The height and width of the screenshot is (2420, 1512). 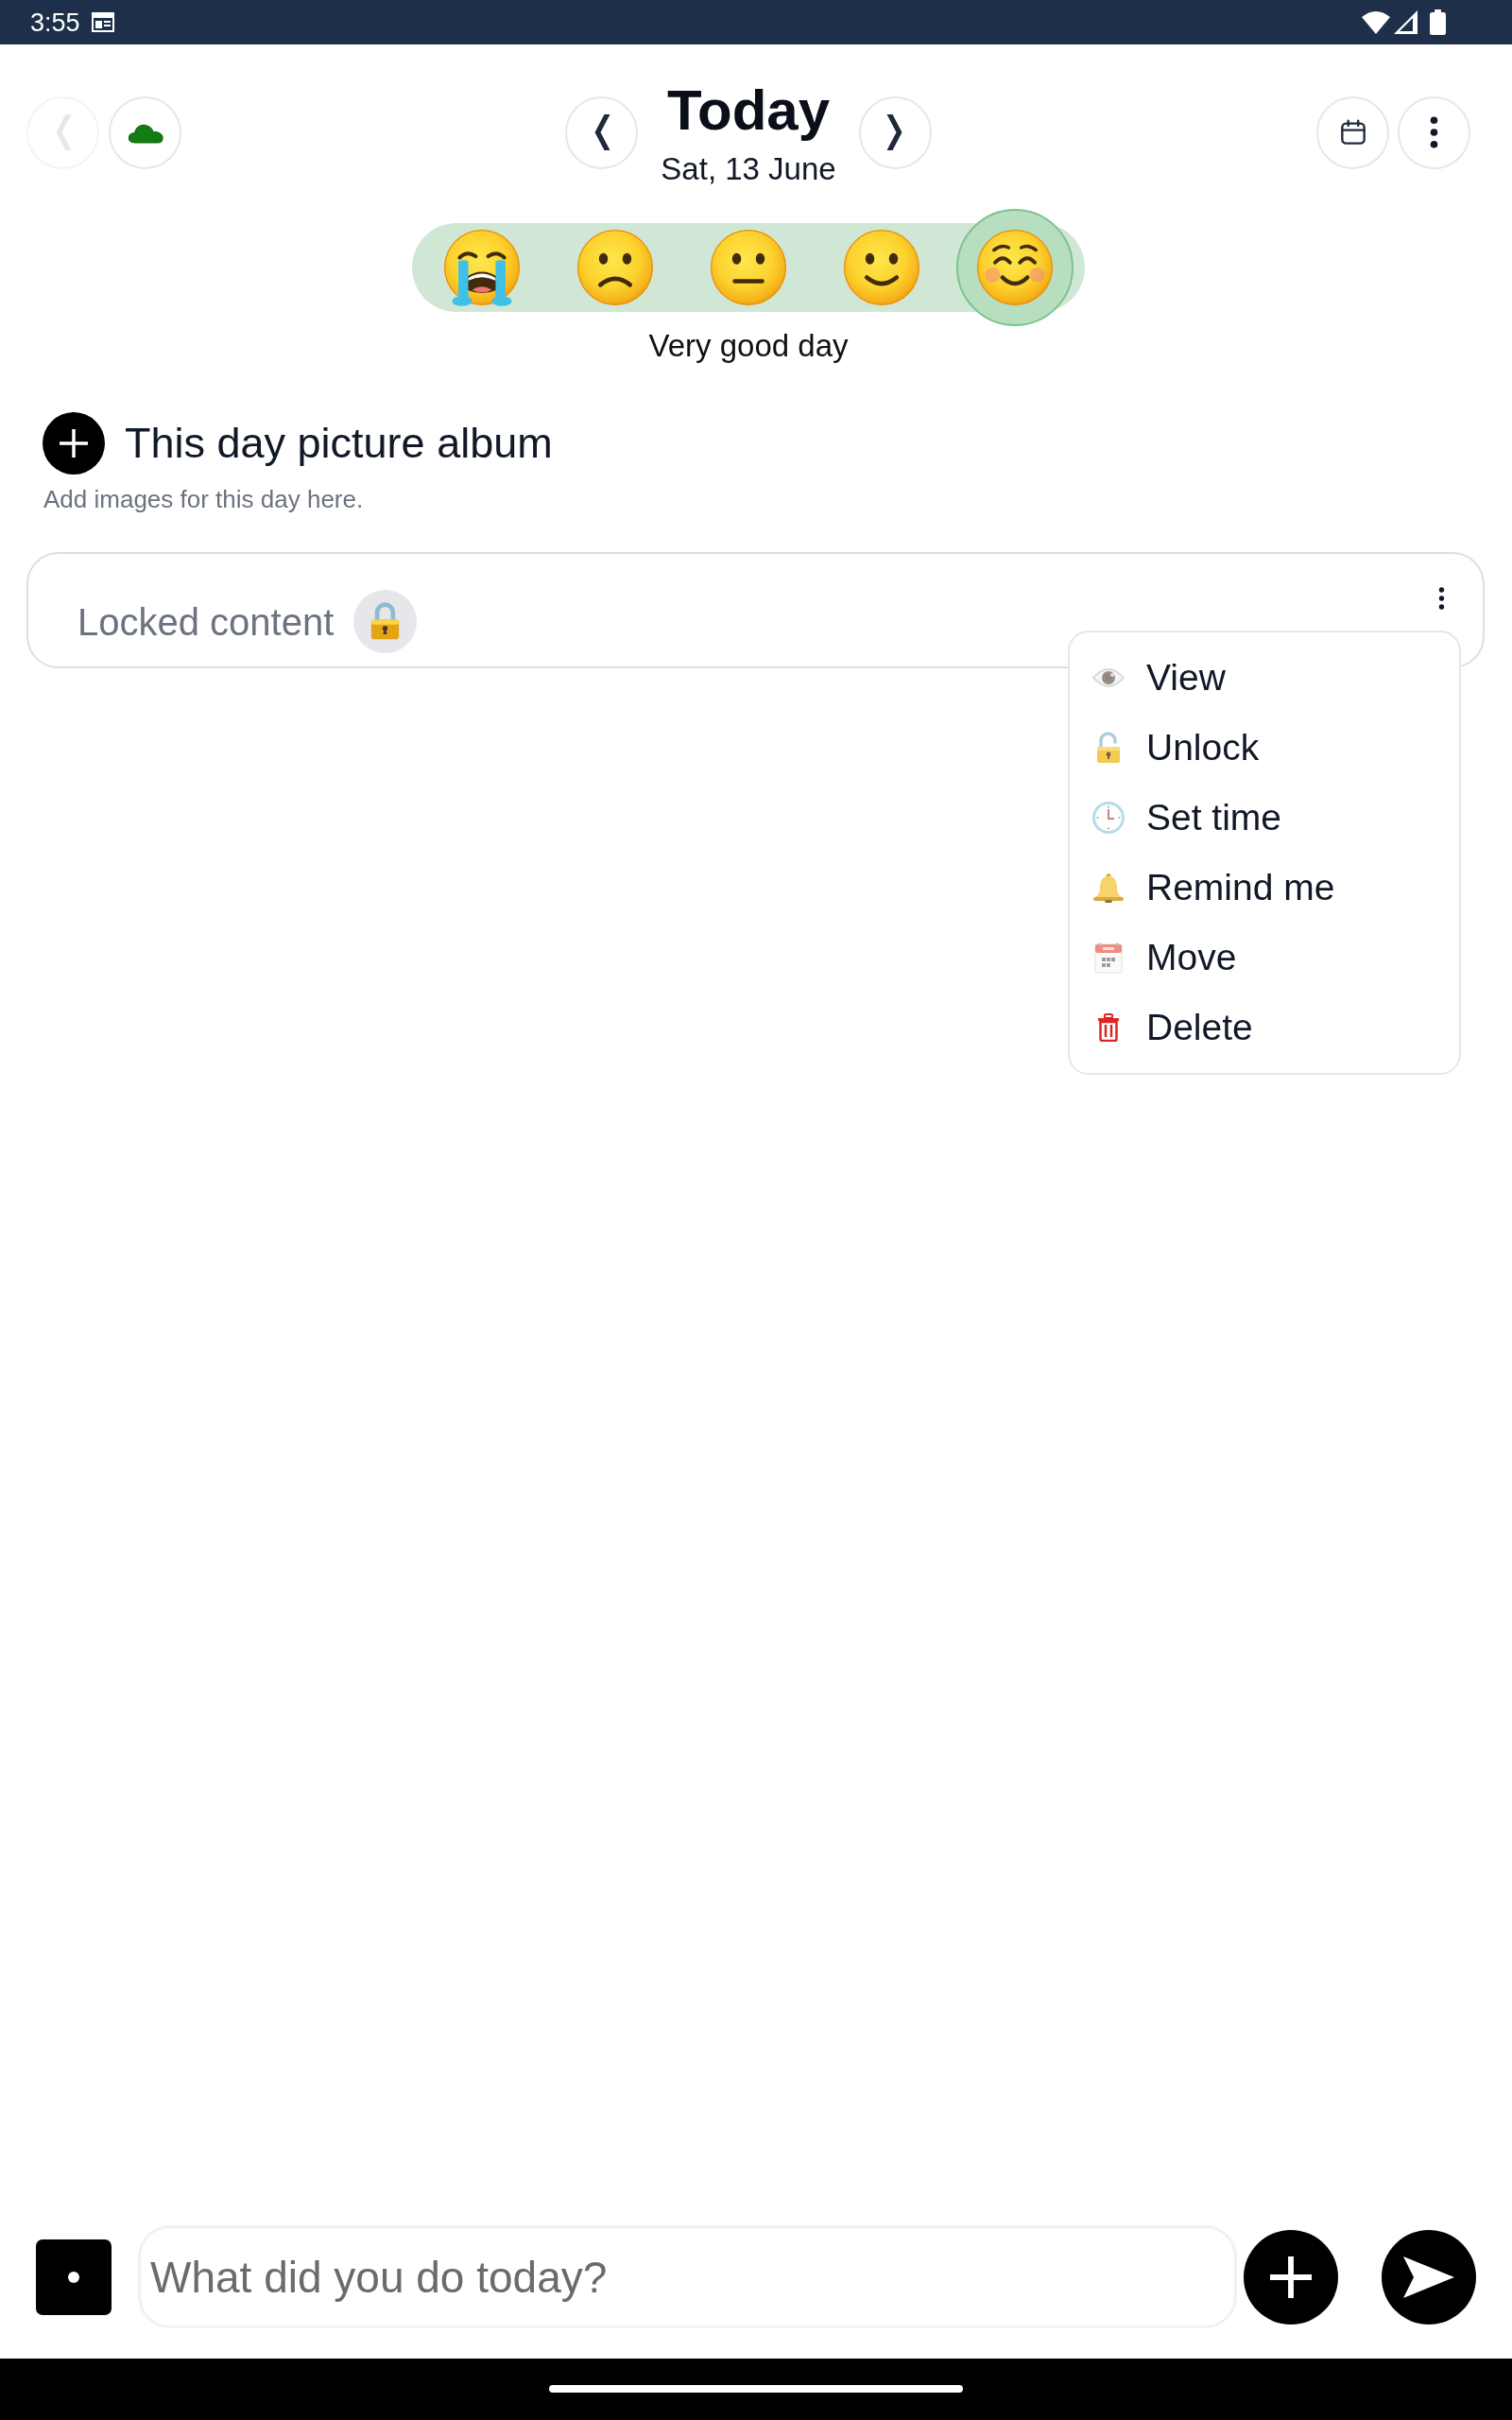 I want to click on home-handle, so click(x=756, y=2389).